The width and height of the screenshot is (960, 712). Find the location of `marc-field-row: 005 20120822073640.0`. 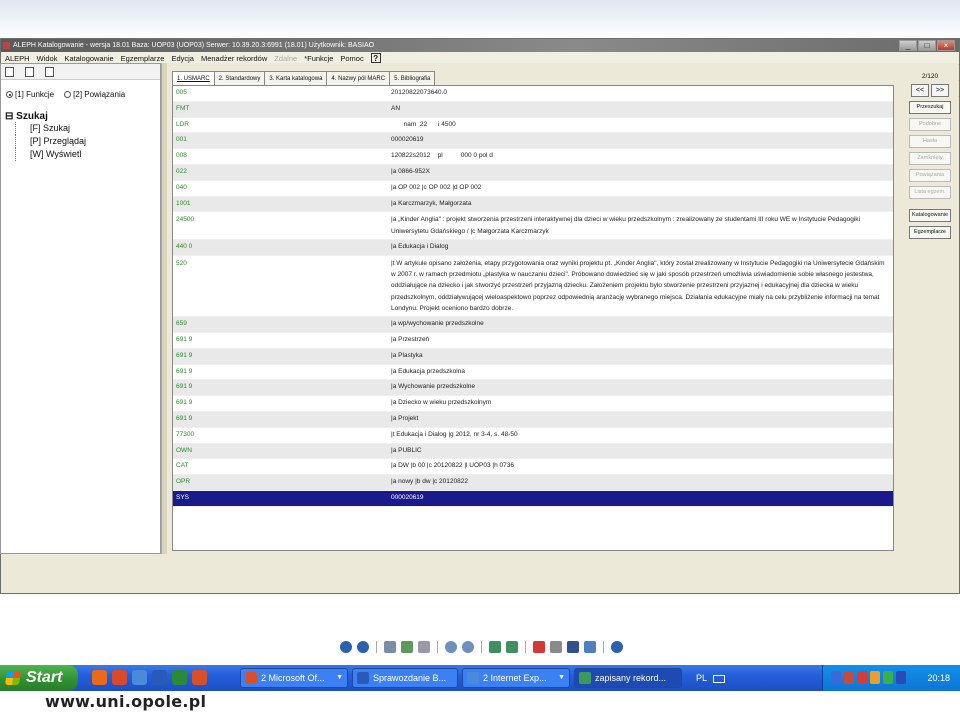

marc-field-row: 005 20120822073640.0 is located at coordinates (533, 94).